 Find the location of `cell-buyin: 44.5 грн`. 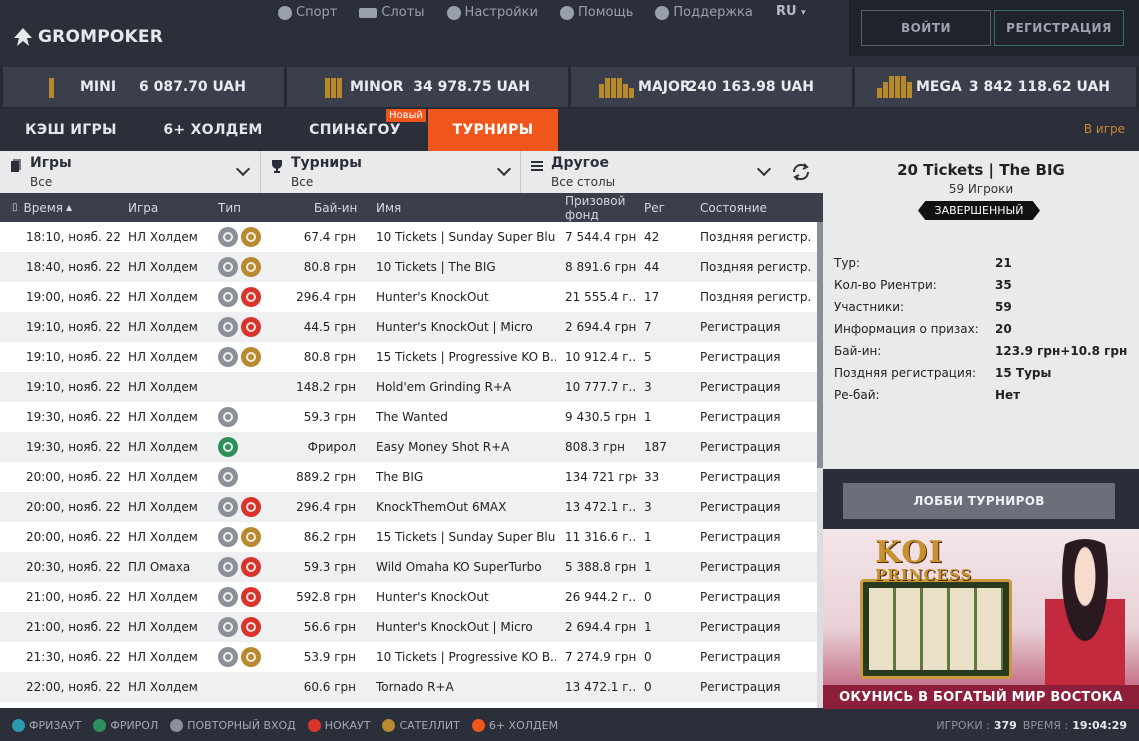

cell-buyin: 44.5 грн is located at coordinates (329, 327).